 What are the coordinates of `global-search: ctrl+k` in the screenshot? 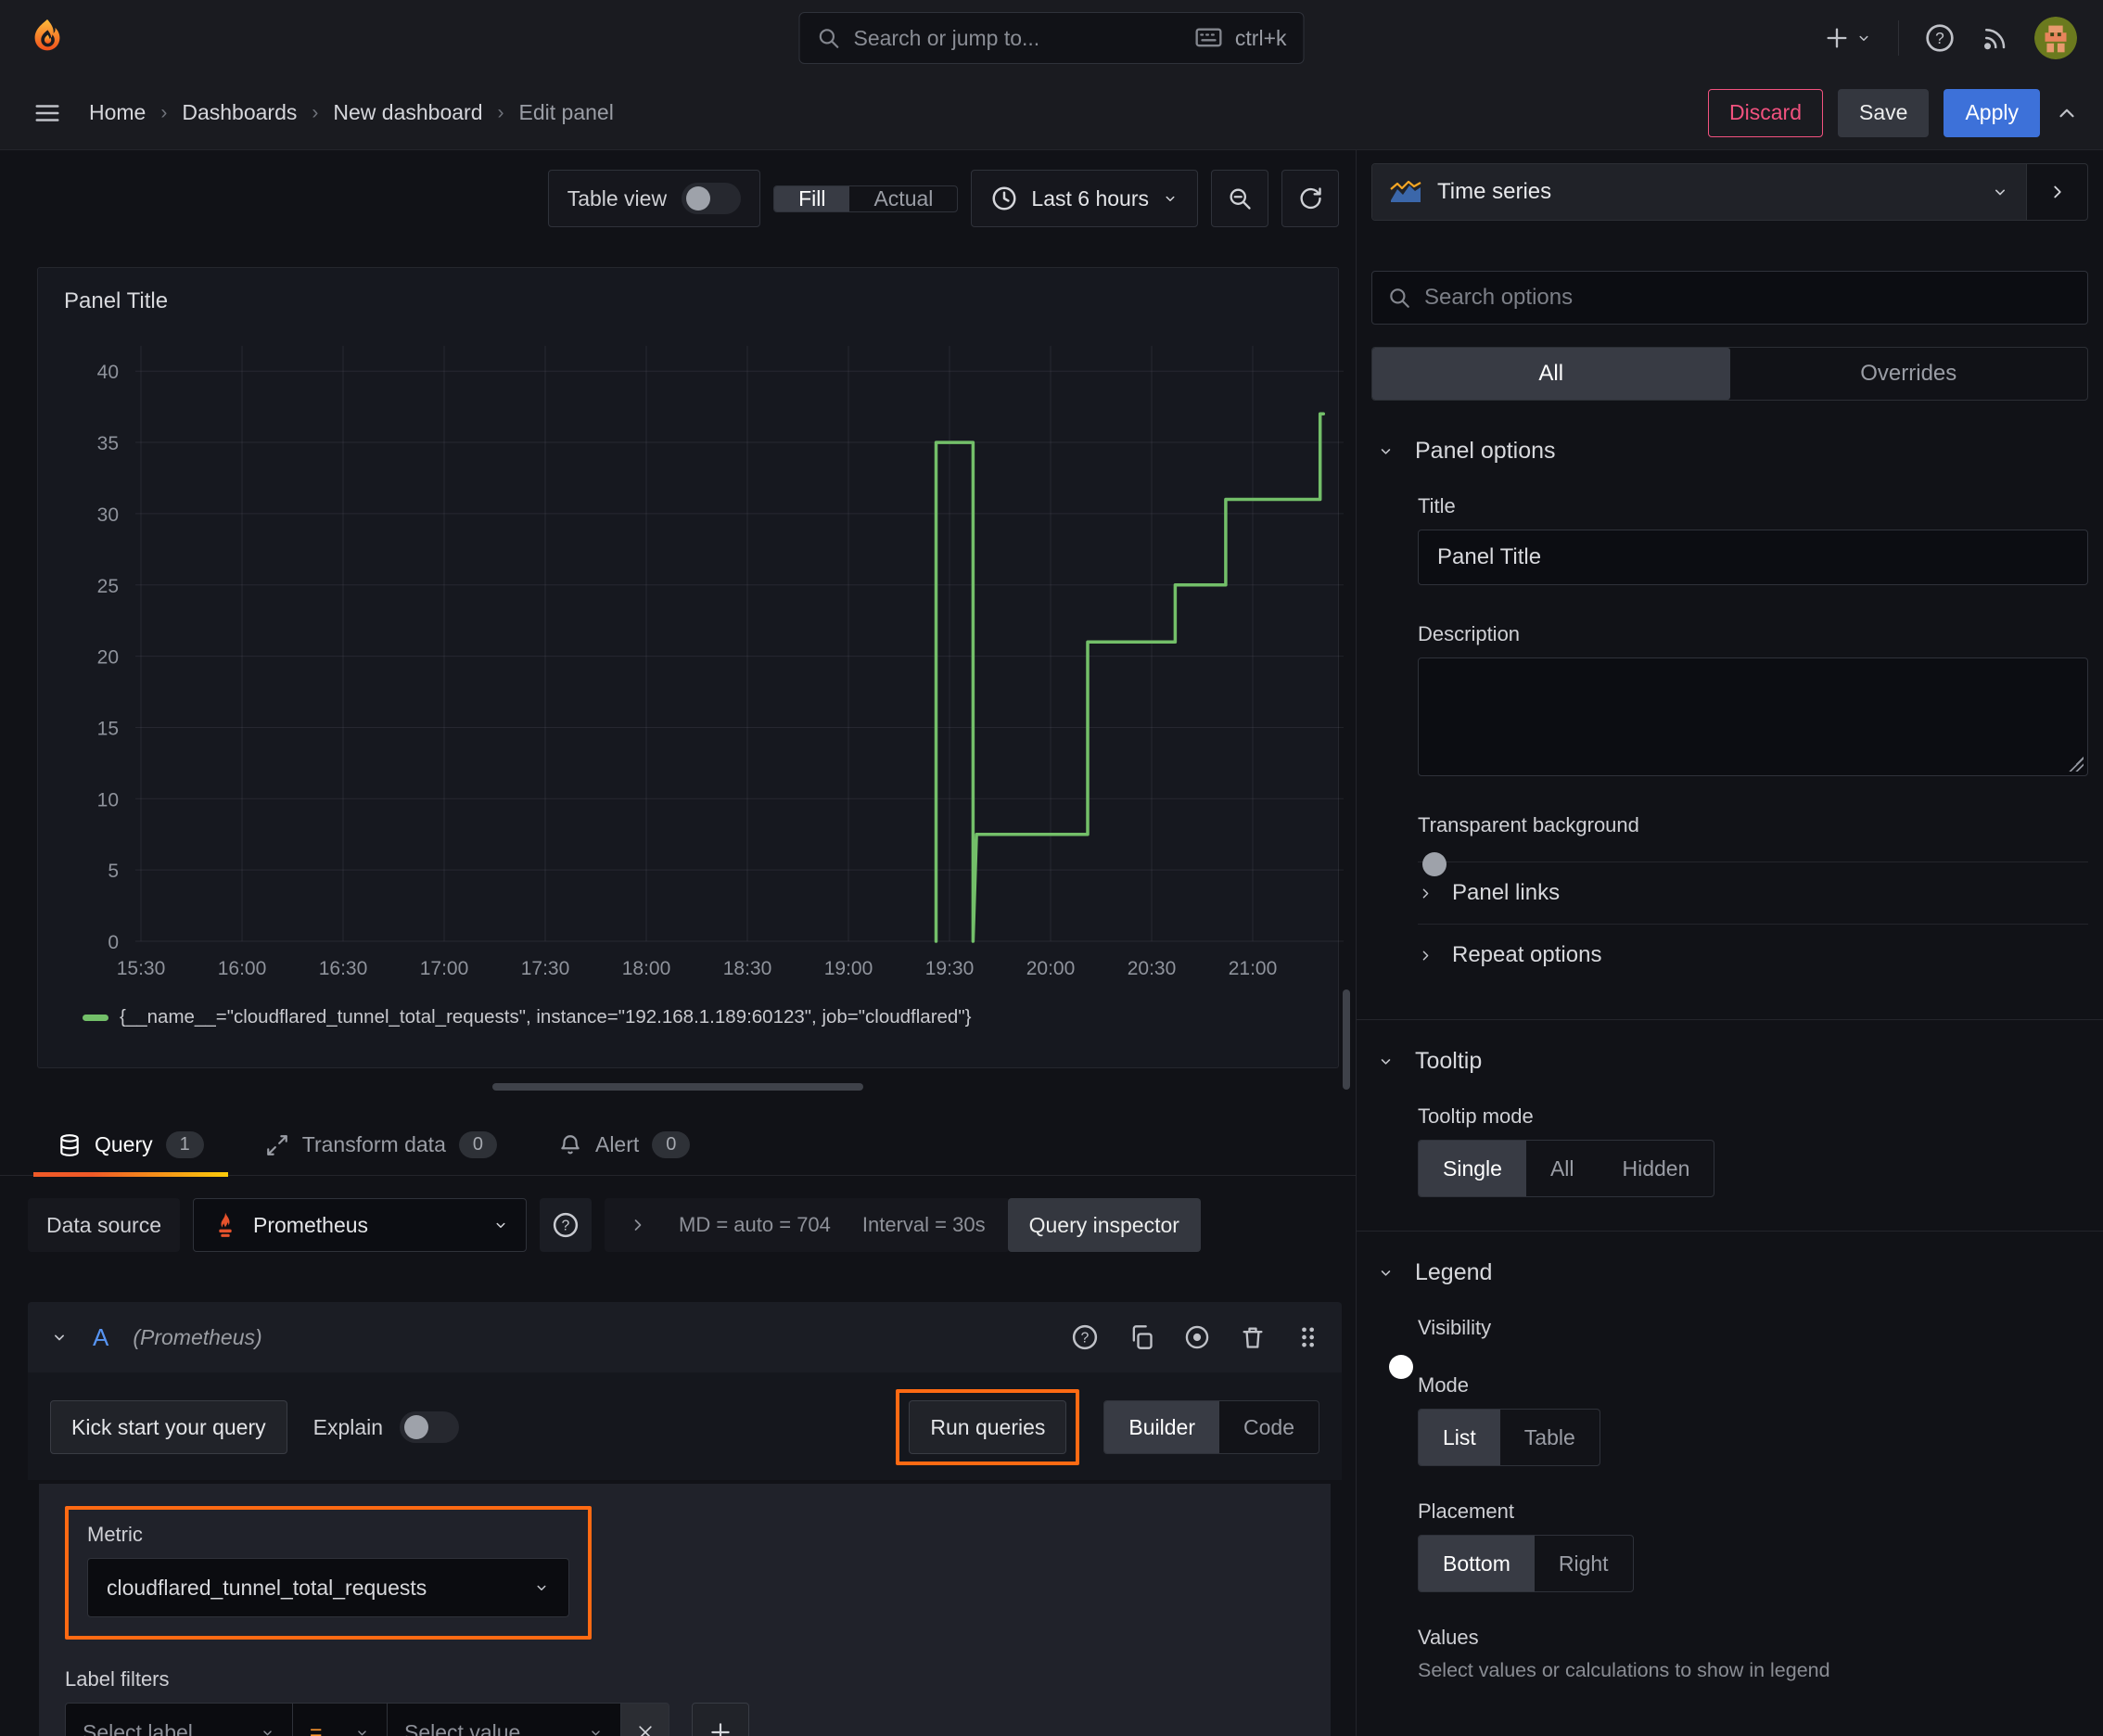 It's located at (1051, 38).